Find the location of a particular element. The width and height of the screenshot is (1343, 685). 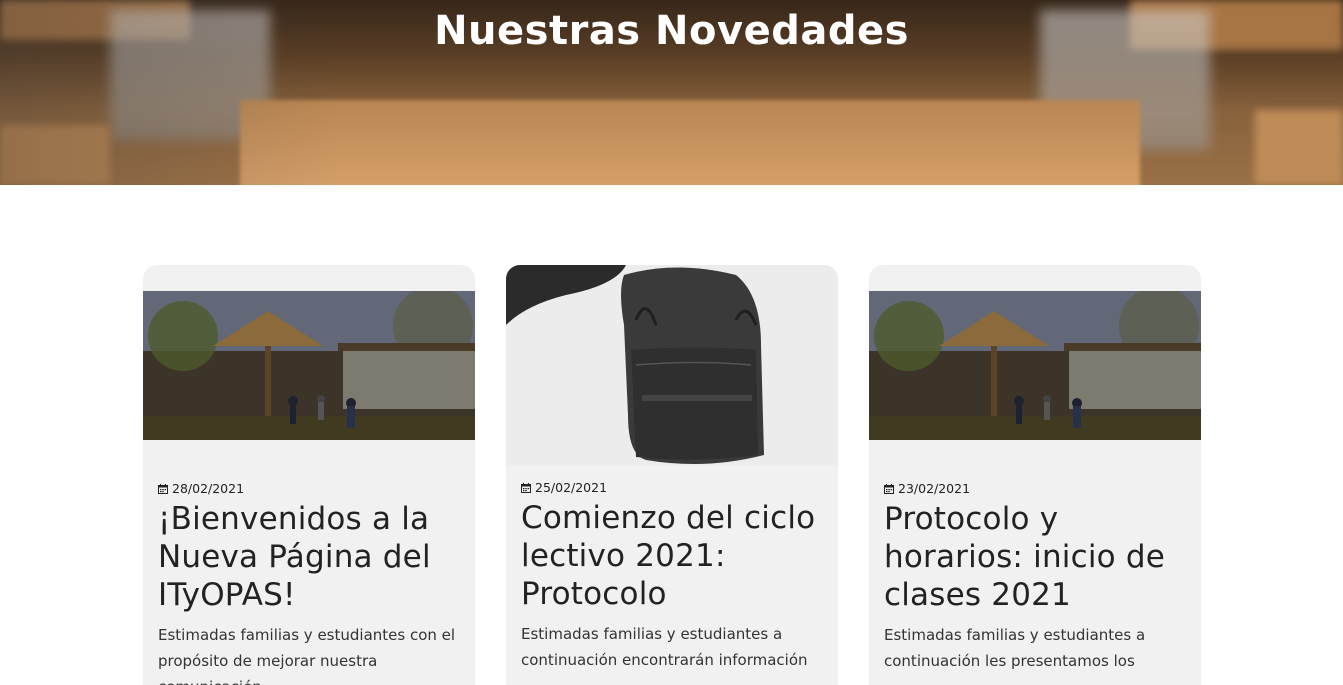

news-card-date: 25/02/2021 is located at coordinates (571, 487).